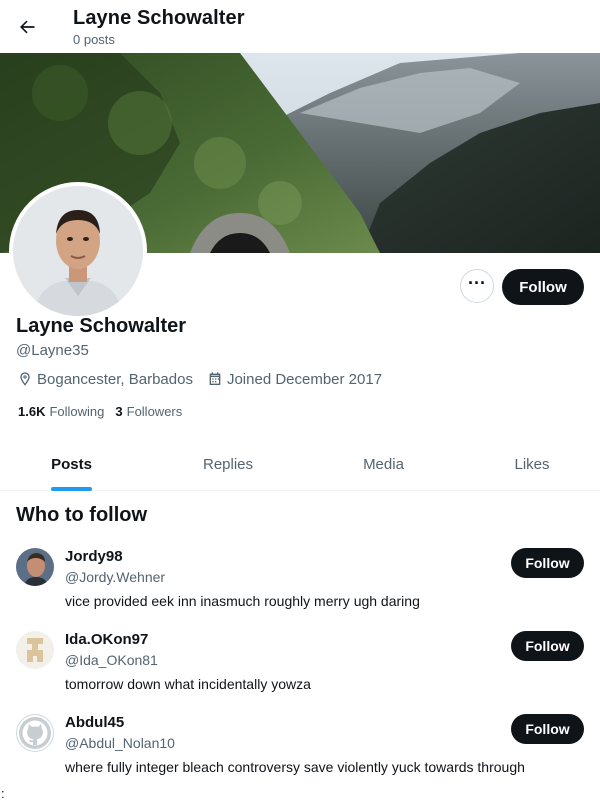  Describe the element at coordinates (304, 379) in the screenshot. I see `profile-joined: Joined December 2017` at that location.